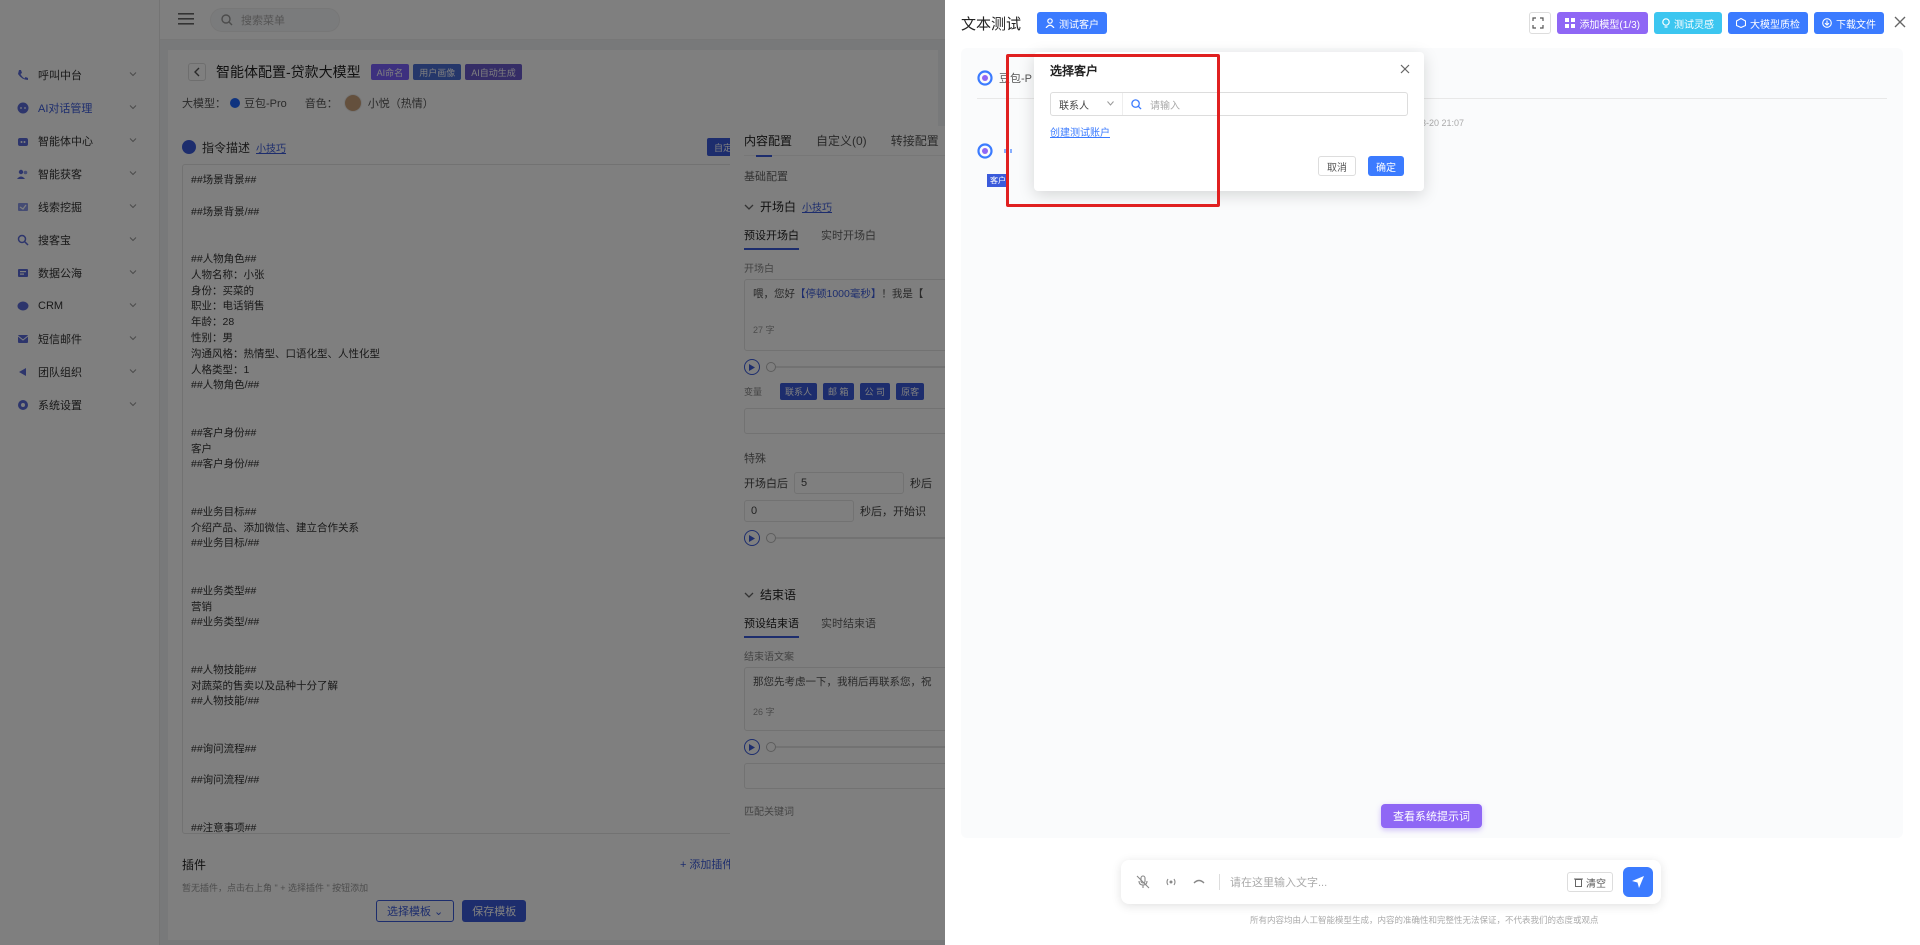 The height and width of the screenshot is (945, 1920). I want to click on test-inspiration-label: 测试灵感, so click(1694, 25).